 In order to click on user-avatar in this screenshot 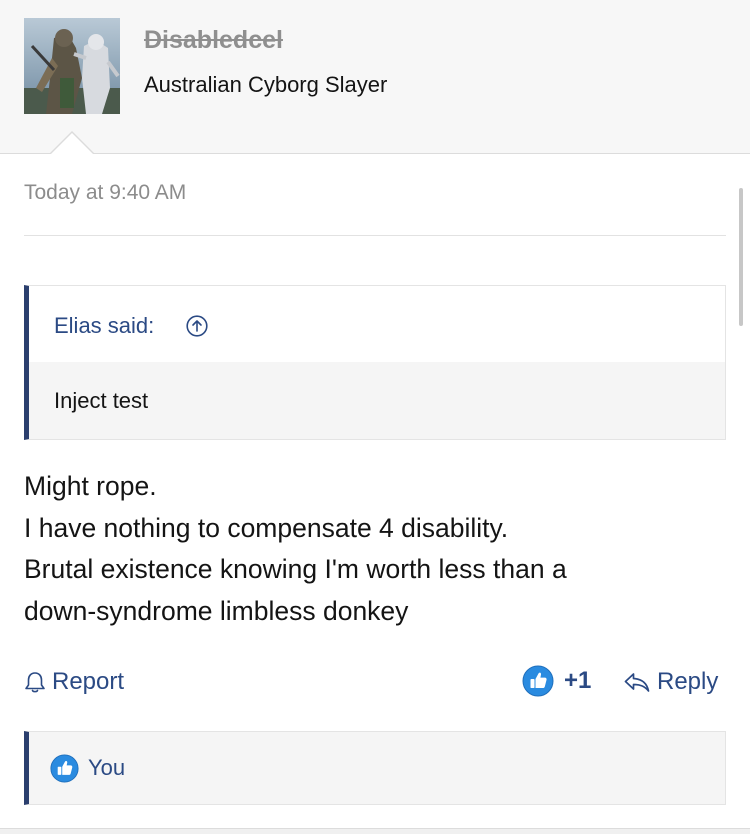, I will do `click(72, 66)`.